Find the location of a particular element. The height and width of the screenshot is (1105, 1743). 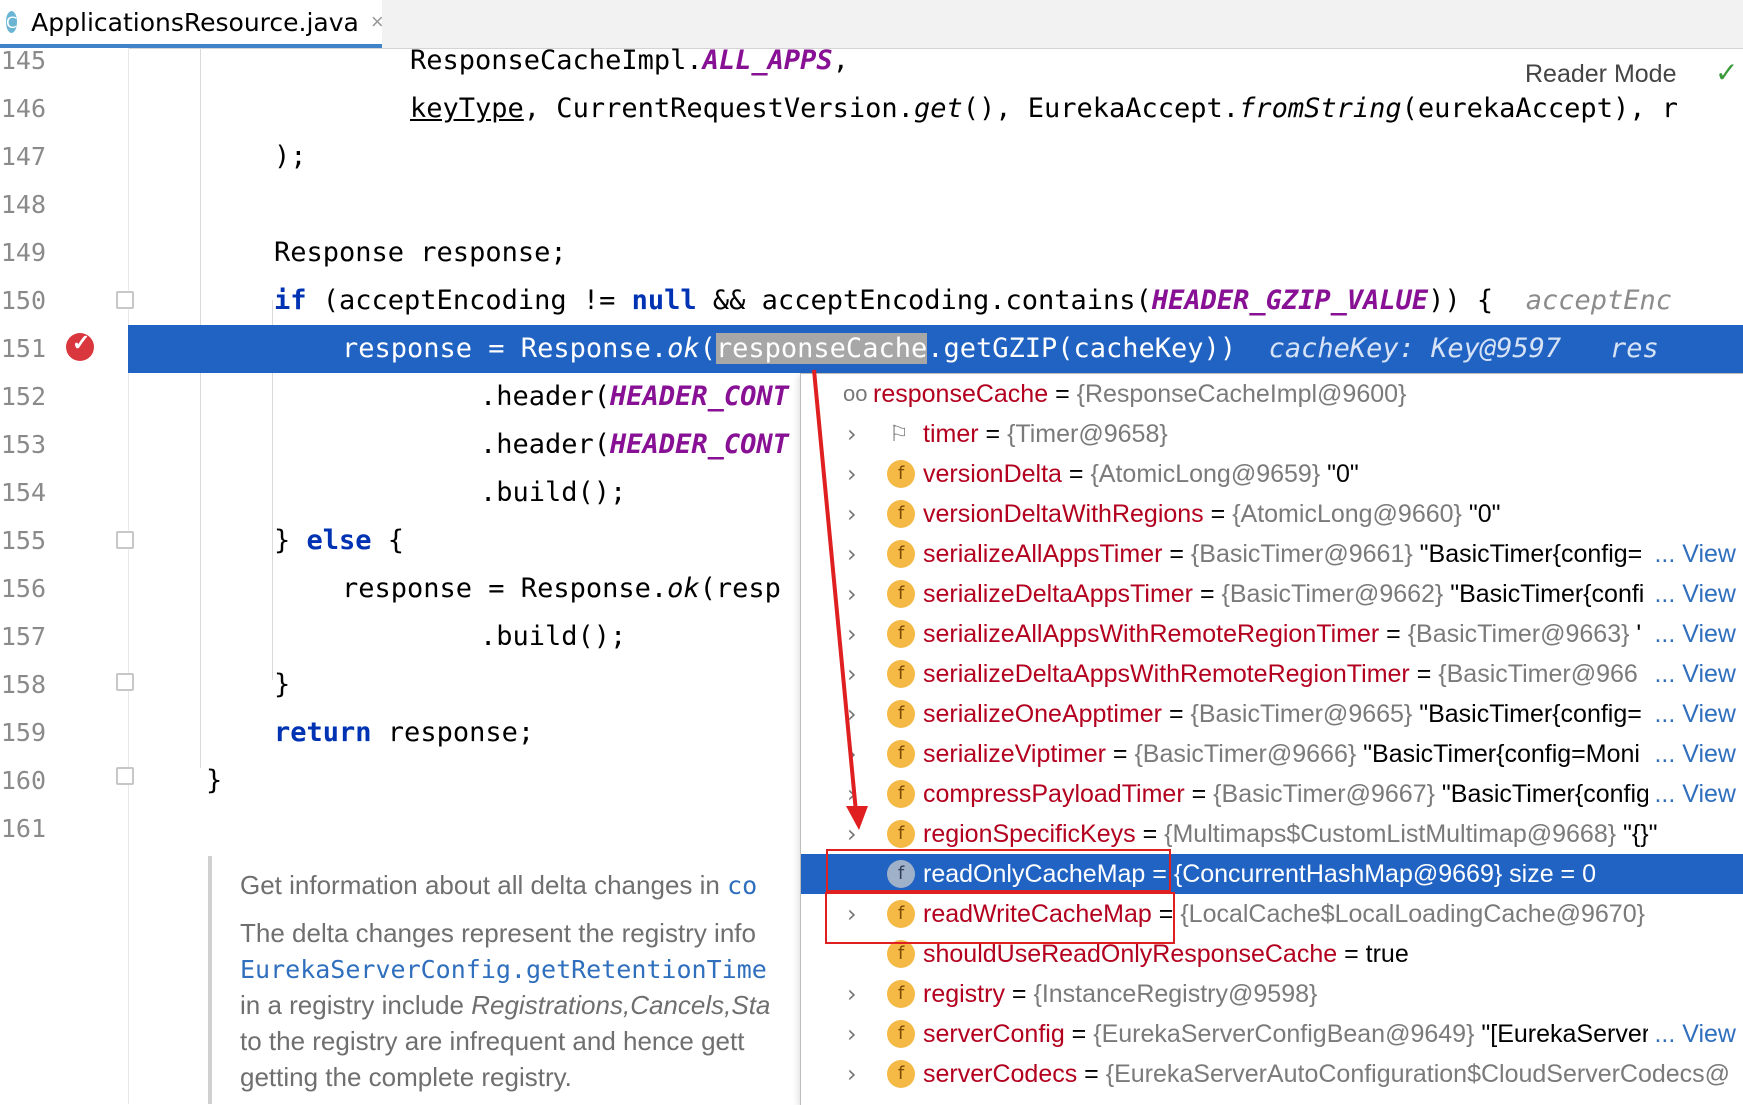

field-value: {BasicTimer@9665} is located at coordinates (1301, 714).